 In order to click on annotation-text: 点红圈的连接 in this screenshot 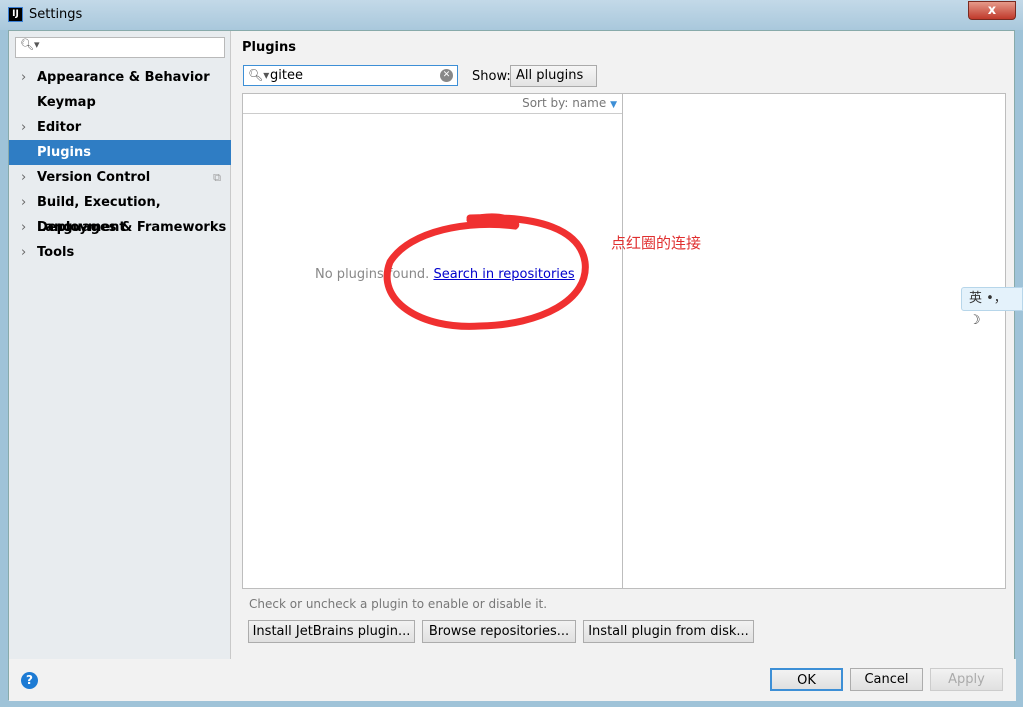, I will do `click(656, 243)`.